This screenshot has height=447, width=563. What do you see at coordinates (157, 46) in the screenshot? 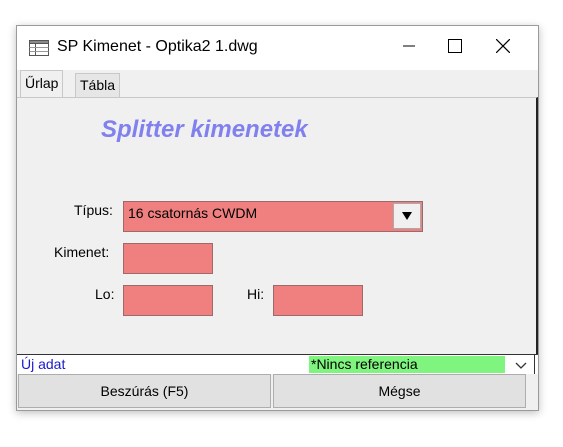
I see `window-title: SP Kimenet - Optika2 1.dwg` at bounding box center [157, 46].